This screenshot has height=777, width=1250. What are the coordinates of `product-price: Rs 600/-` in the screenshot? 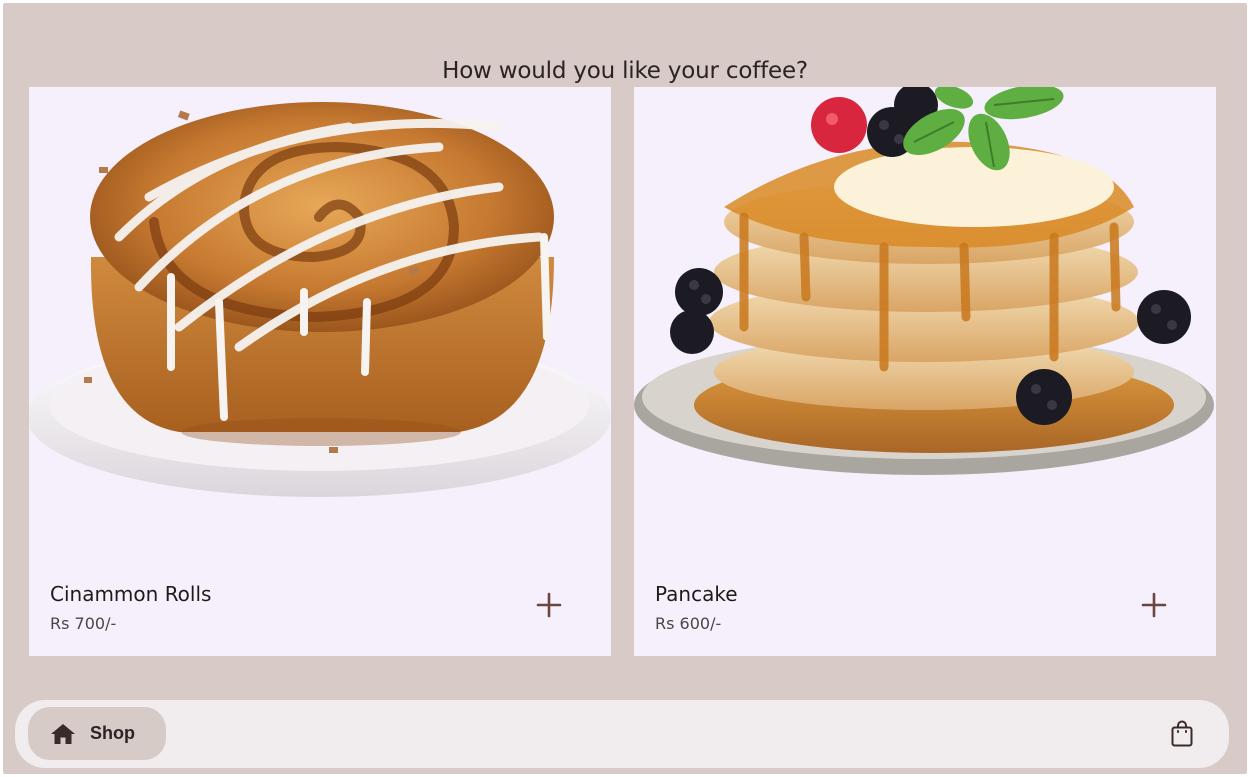 It's located at (688, 623).